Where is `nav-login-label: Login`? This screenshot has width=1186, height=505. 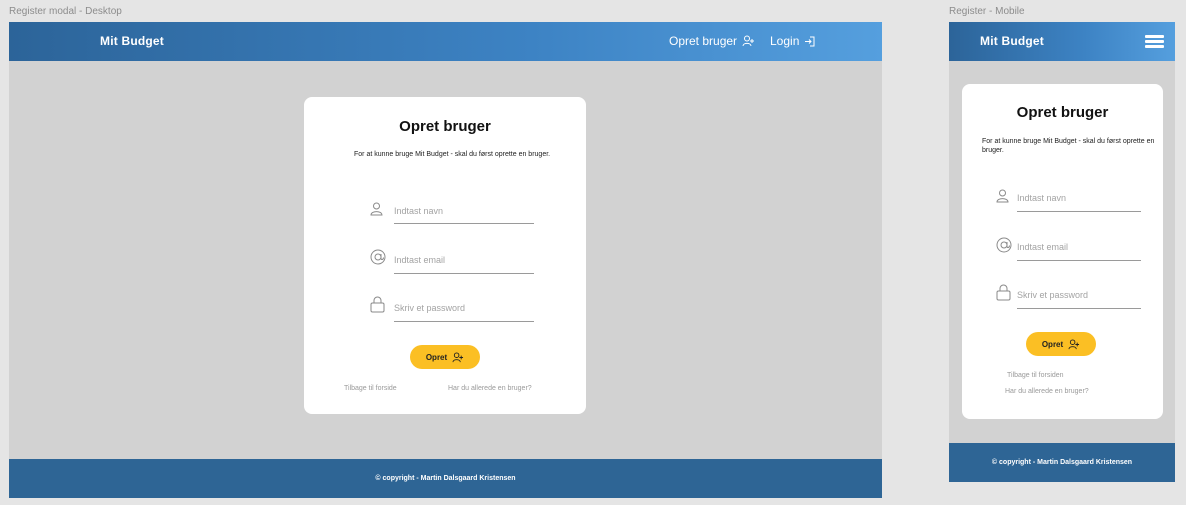 nav-login-label: Login is located at coordinates (785, 41).